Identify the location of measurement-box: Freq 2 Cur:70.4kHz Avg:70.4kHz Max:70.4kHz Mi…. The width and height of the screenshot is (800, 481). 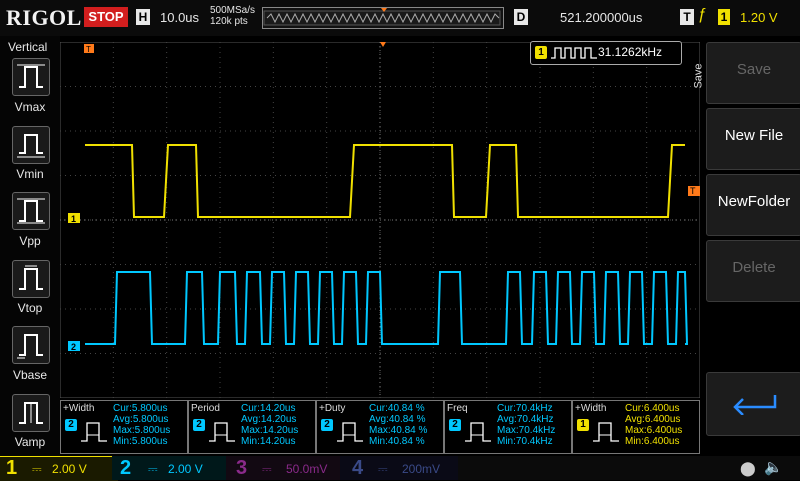
(508, 427).